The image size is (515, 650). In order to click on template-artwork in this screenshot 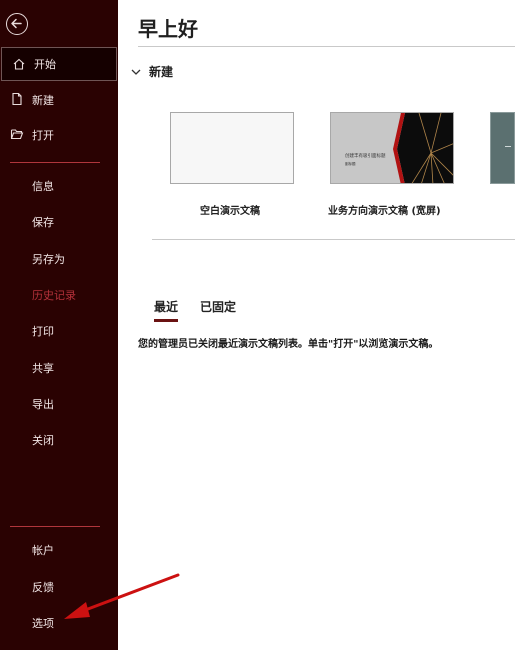, I will do `click(423, 148)`.